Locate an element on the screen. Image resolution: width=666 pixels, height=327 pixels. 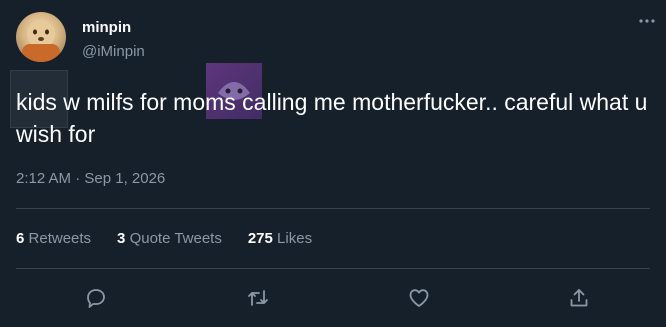
avatar is located at coordinates (41, 37).